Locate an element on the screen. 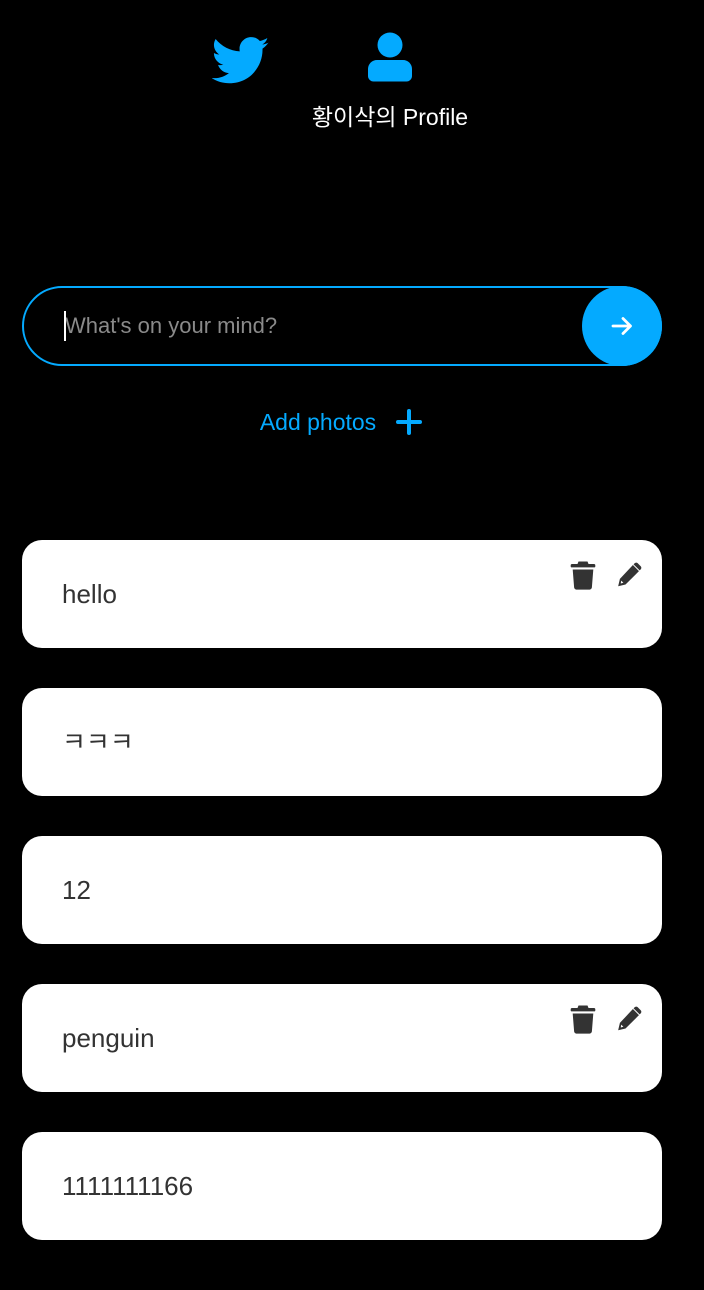  profile-link: 황이삭의 Profile is located at coordinates (390, 82).